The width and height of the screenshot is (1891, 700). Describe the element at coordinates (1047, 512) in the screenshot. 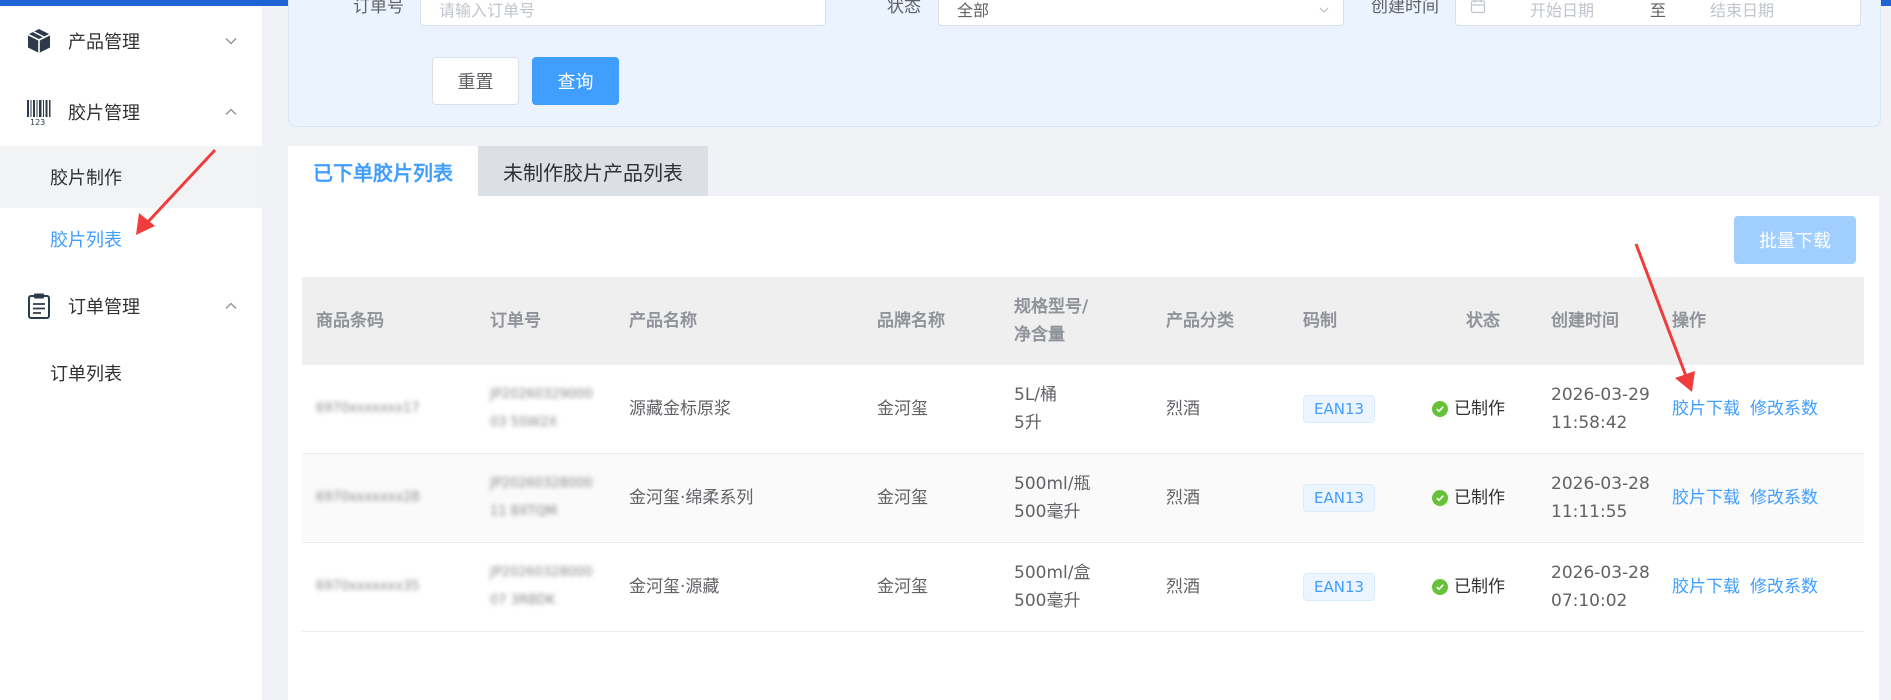

I see `net-content-value: 500毫升` at that location.